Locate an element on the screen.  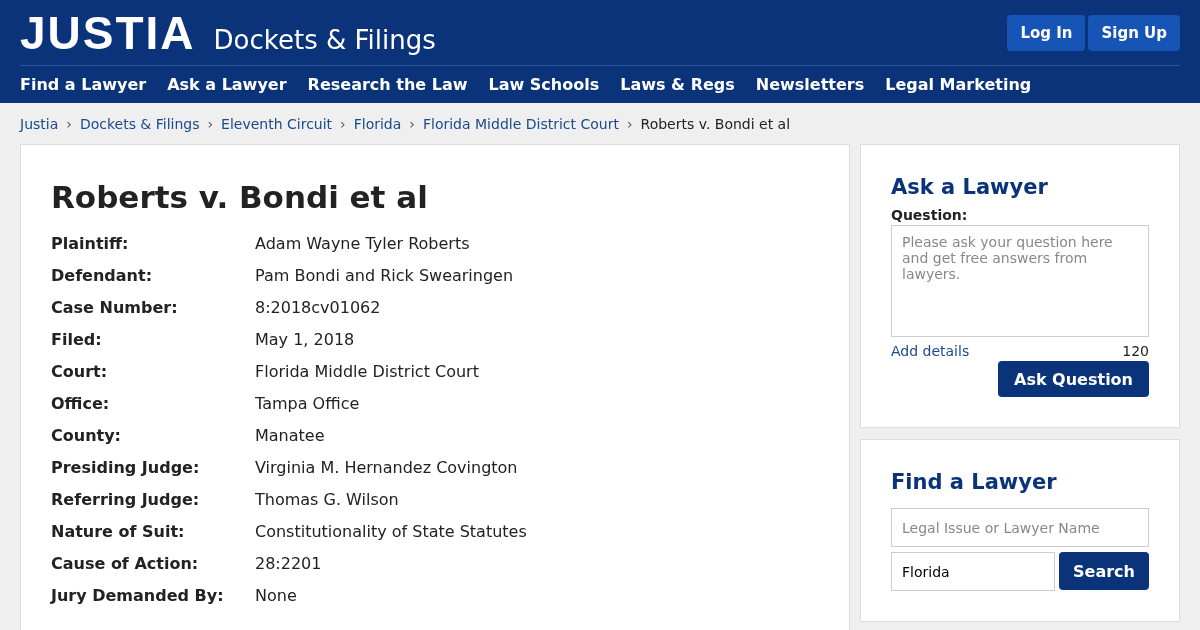
field-value: Tampa Office is located at coordinates (308, 403).